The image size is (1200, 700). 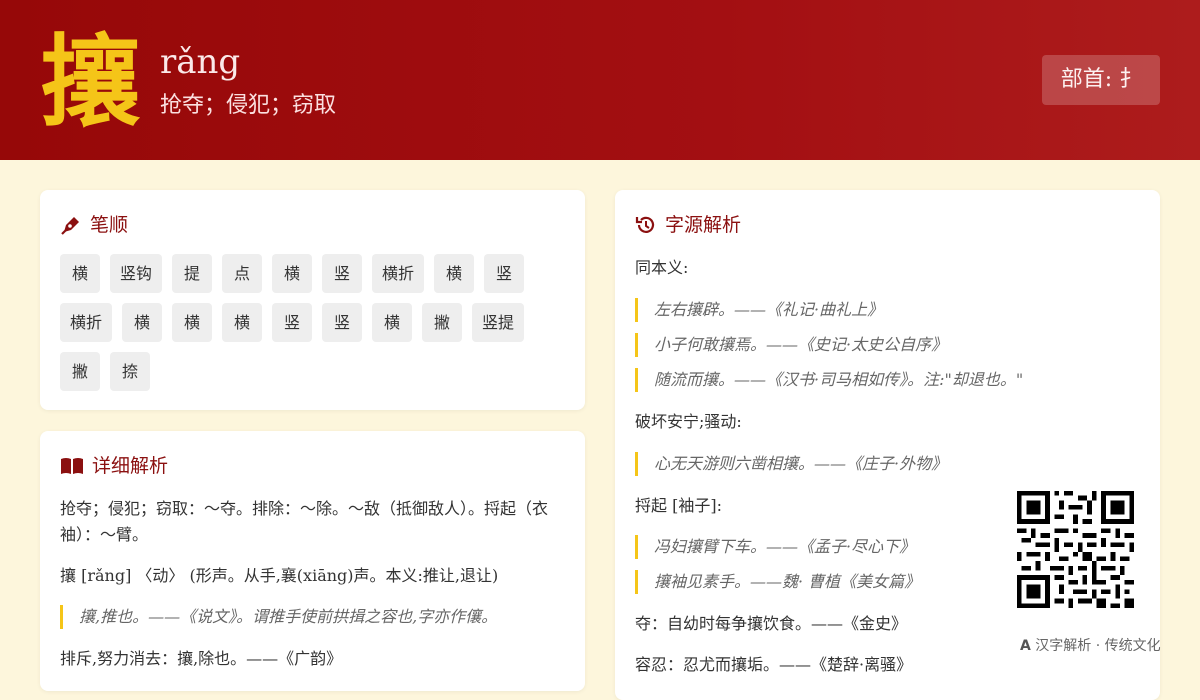 I want to click on origin-line: 夺：自幼时每争攘饮食。——《金史》, so click(x=771, y=623).